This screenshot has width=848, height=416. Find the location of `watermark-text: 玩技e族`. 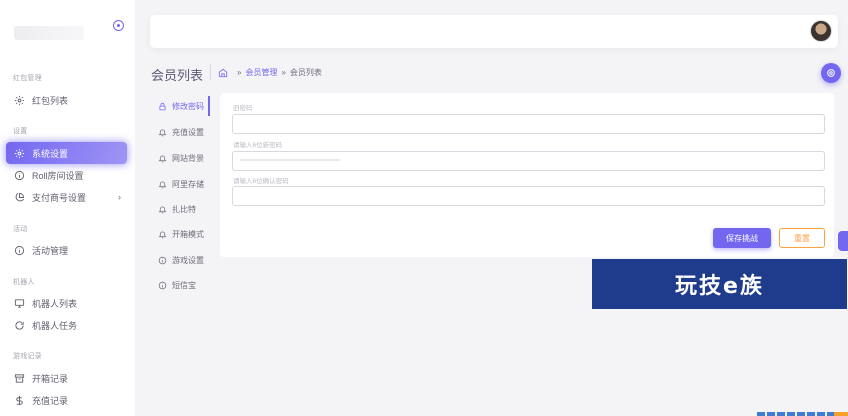

watermark-text: 玩技e族 is located at coordinates (719, 286).